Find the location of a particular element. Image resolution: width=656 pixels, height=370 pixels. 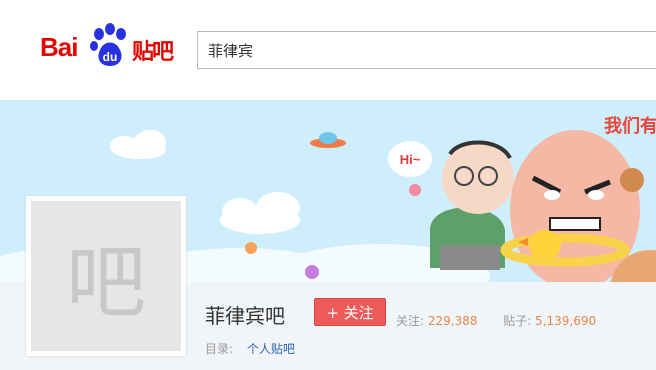

speech-text: Hi~ is located at coordinates (410, 159).